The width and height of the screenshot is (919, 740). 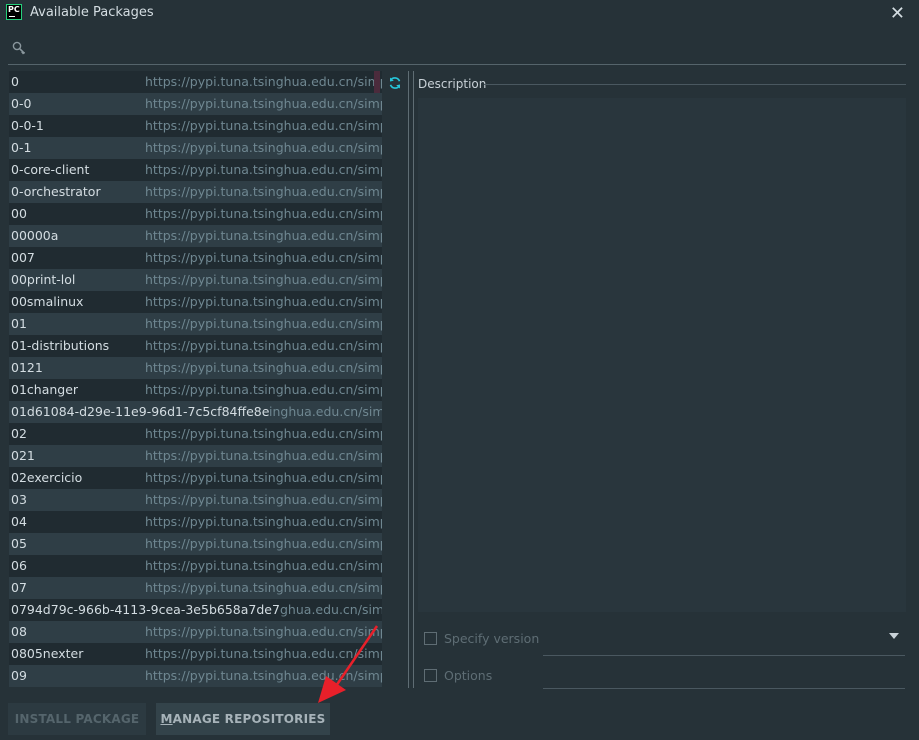 I want to click on package-name: 00print-lol, so click(x=43, y=279).